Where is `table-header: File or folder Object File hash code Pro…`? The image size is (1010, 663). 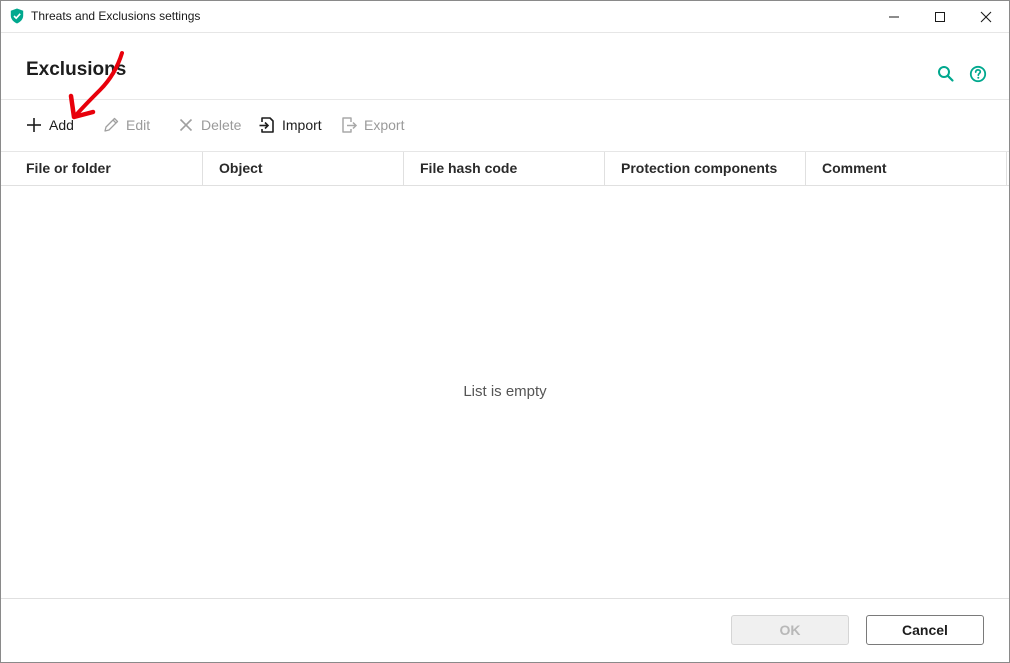 table-header: File or folder Object File hash code Pro… is located at coordinates (505, 168).